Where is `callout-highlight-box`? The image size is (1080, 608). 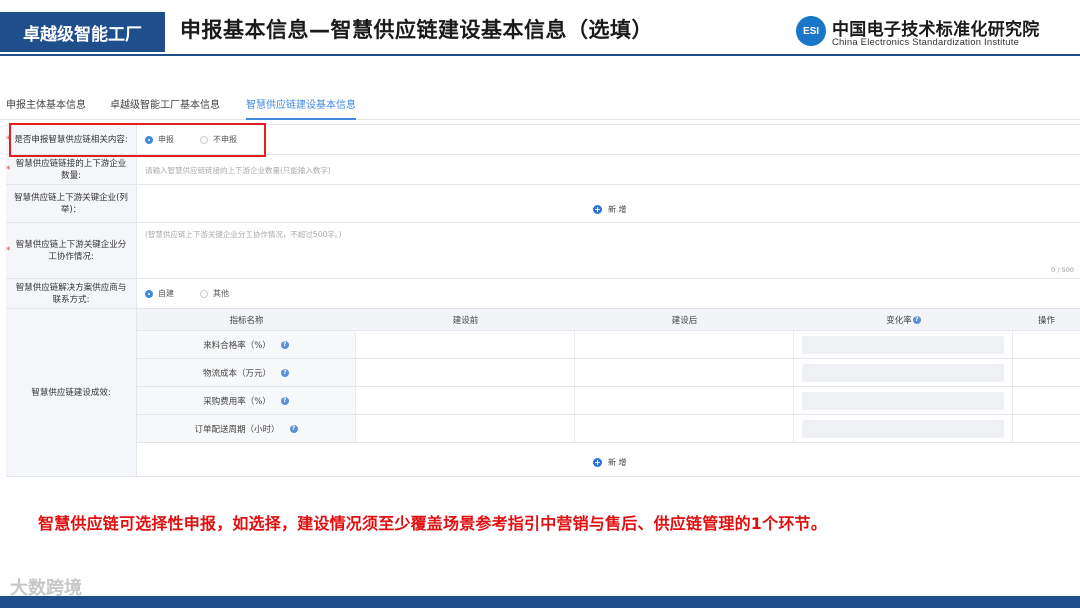
callout-highlight-box is located at coordinates (137, 140).